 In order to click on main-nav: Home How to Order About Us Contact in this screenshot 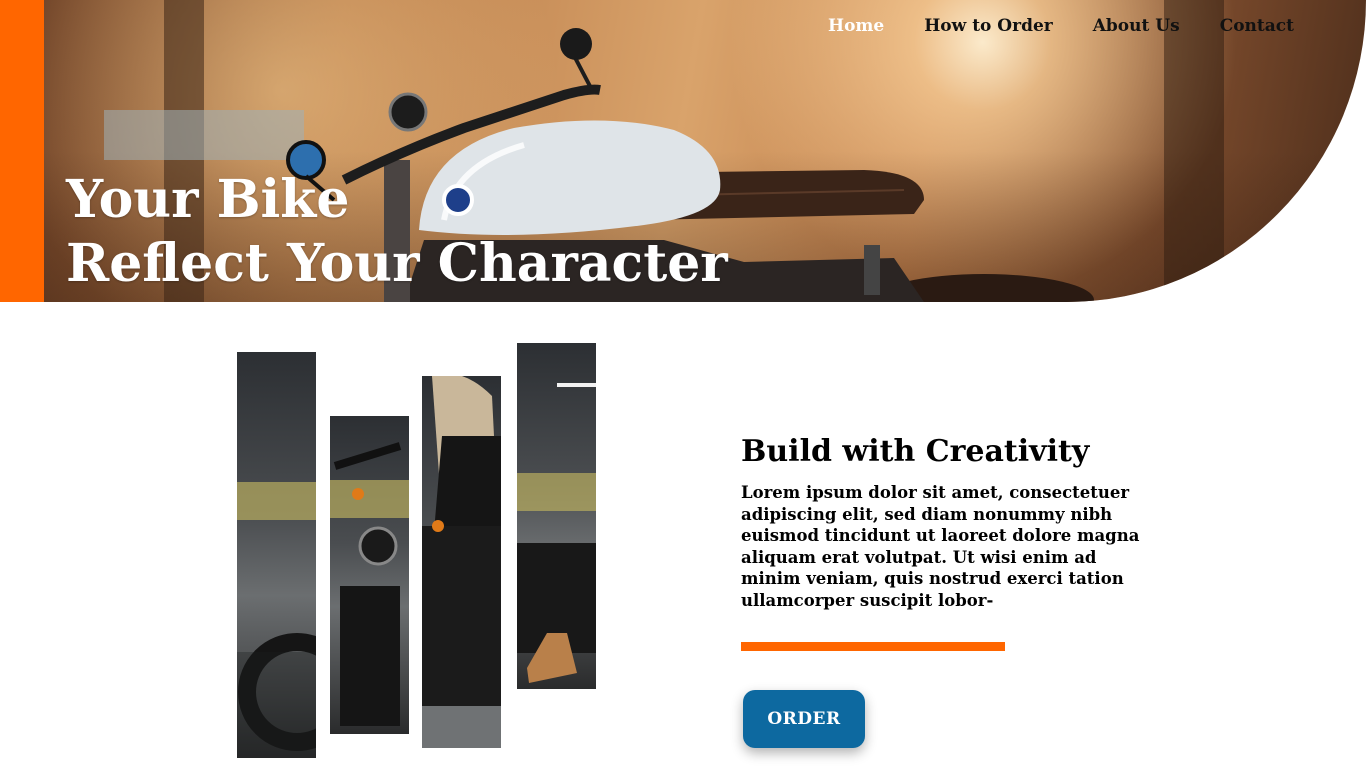, I will do `click(1061, 26)`.